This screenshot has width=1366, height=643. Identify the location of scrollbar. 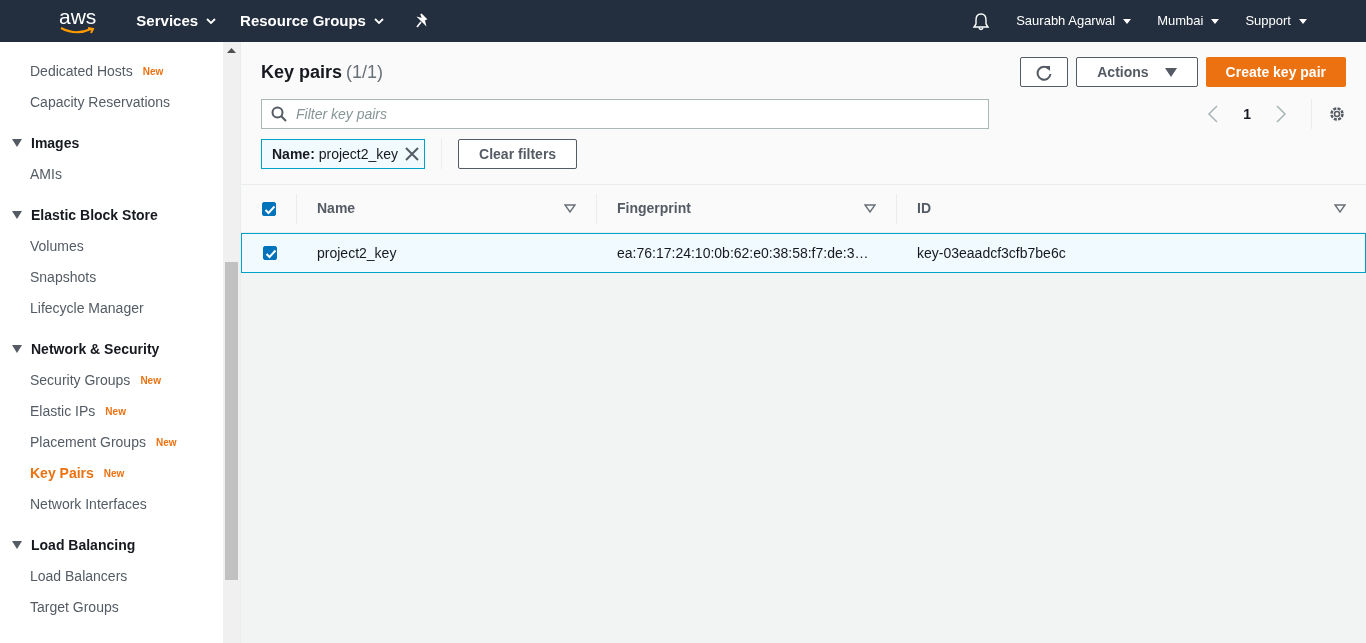
(231, 342).